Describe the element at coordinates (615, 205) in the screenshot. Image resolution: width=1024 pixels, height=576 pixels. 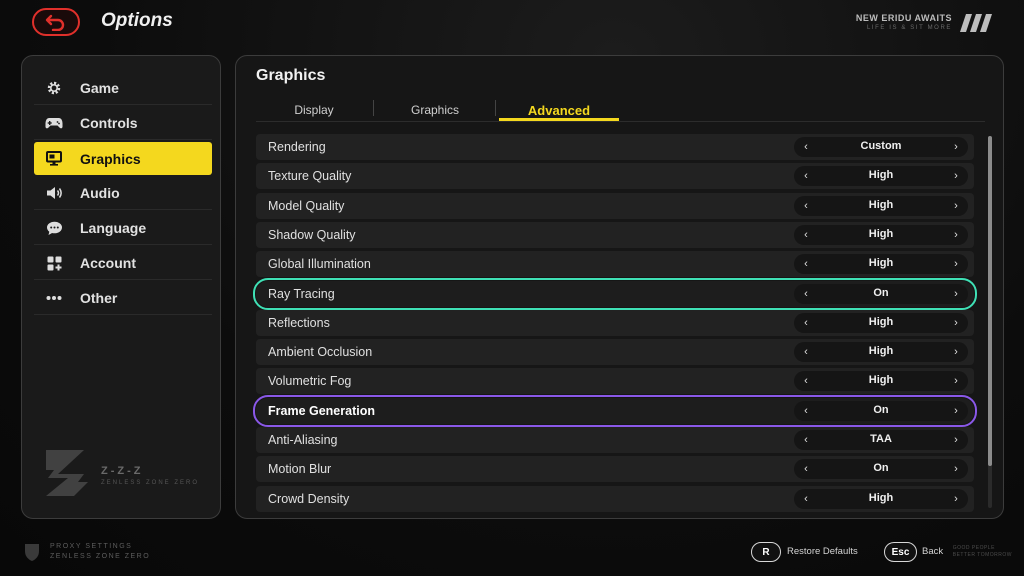
I see `setting-row-model-quality: Model Quality ‹ High ›` at that location.